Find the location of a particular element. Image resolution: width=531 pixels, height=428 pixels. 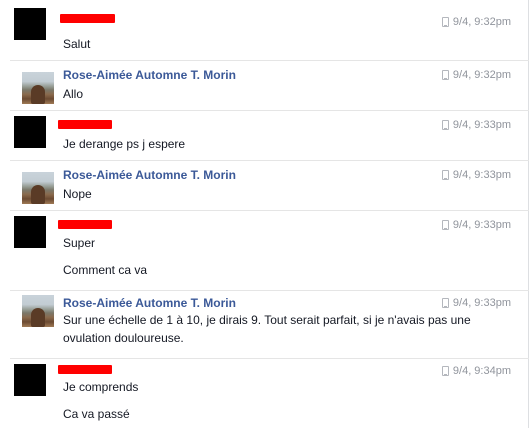

message-text: Comment ca va is located at coordinates (105, 270).